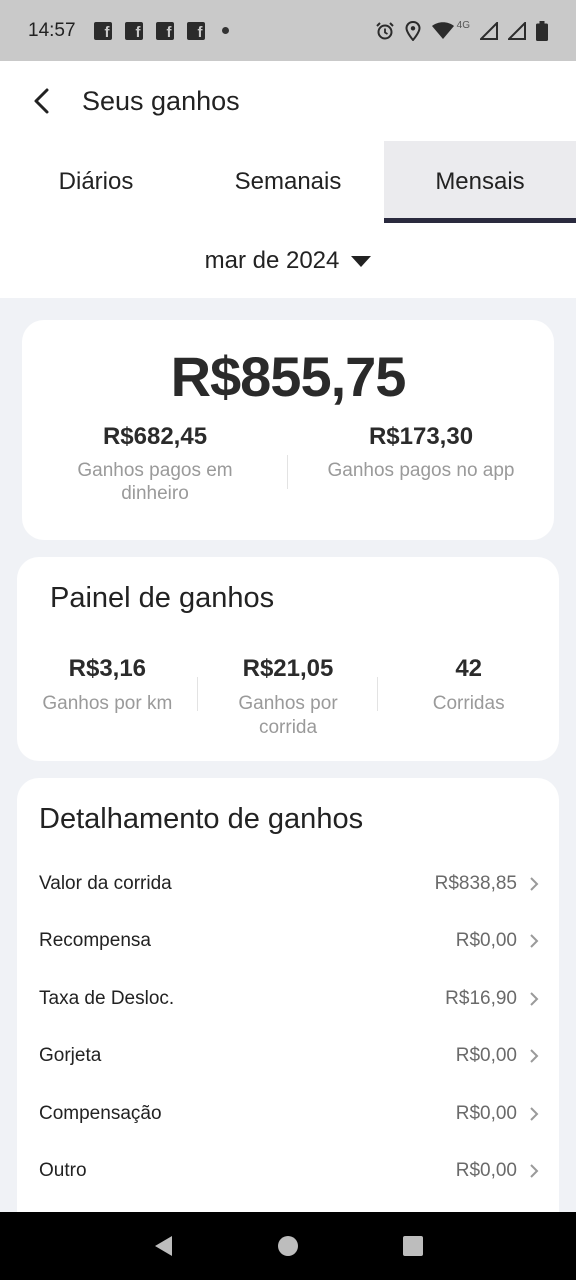 This screenshot has width=576, height=1280. What do you see at coordinates (468, 703) in the screenshot?
I see `stat-label: Corridas` at bounding box center [468, 703].